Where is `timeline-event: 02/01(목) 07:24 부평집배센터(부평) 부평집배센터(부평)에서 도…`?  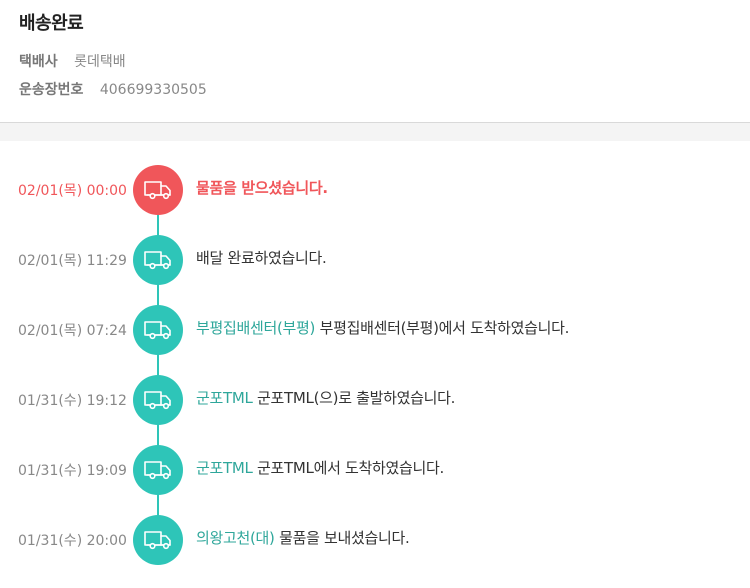 timeline-event: 02/01(목) 07:24 부평집배센터(부평) 부평집배센터(부평)에서 도… is located at coordinates (375, 330).